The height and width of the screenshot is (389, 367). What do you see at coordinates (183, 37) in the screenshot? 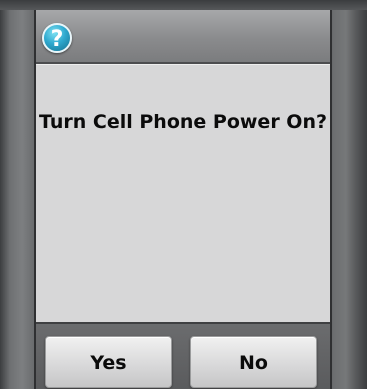
I see `dialog-titlebar: ?` at bounding box center [183, 37].